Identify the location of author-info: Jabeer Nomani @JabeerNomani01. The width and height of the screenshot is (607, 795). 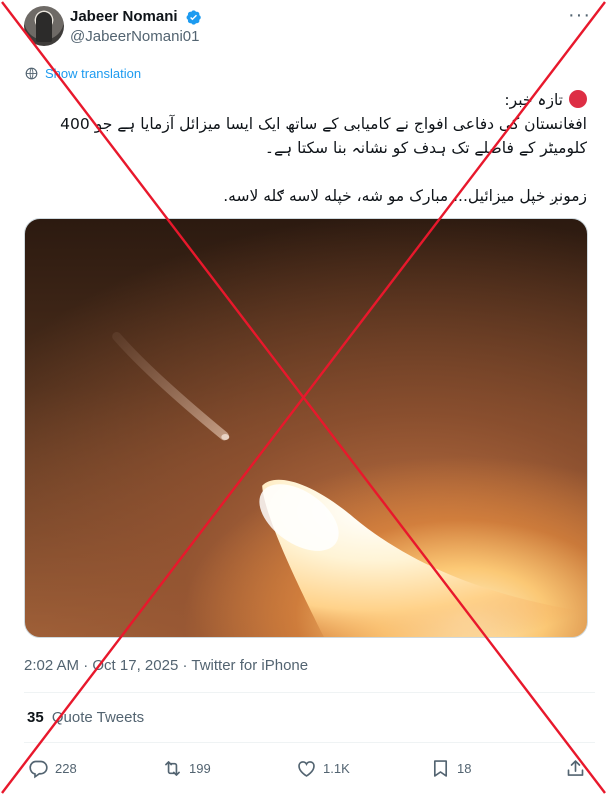
(136, 27).